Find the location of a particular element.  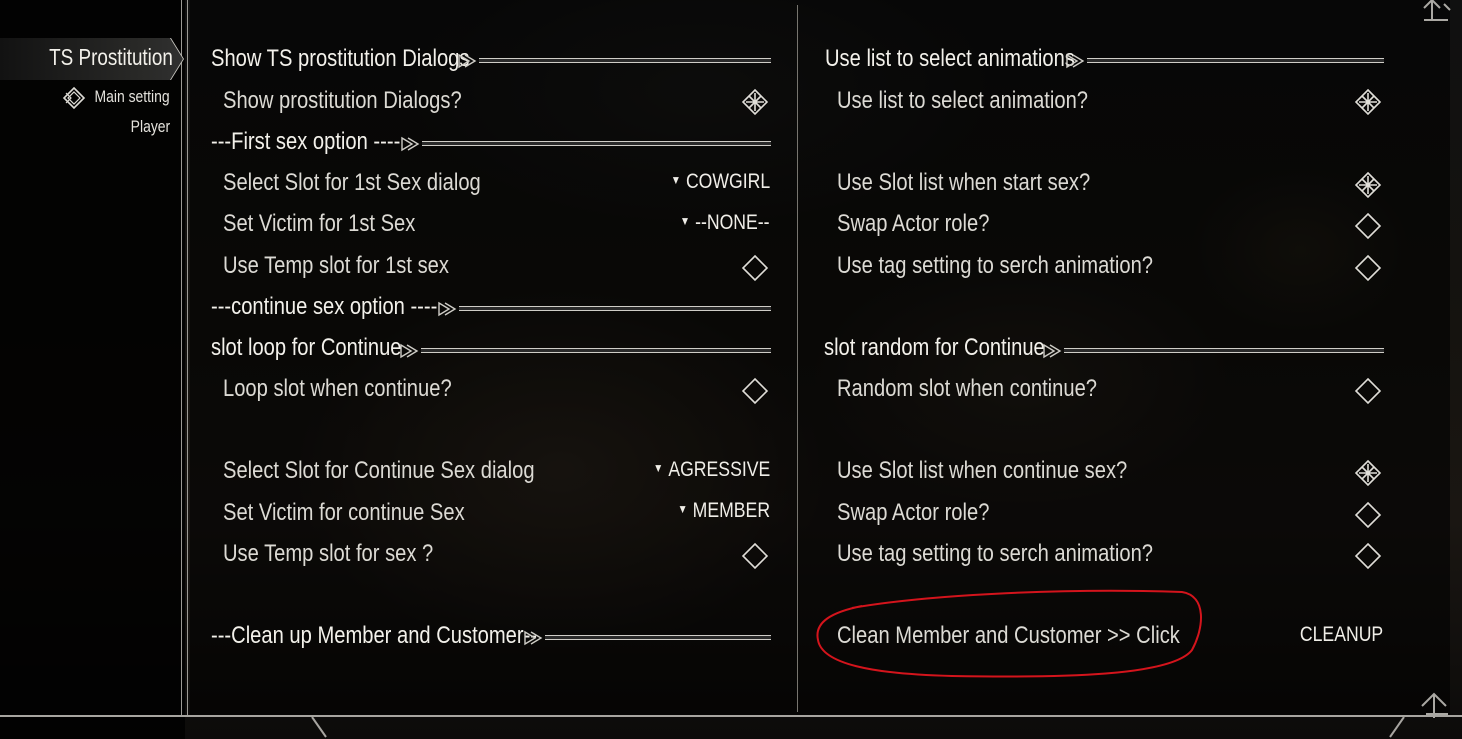

column-divider is located at coordinates (797, 358).